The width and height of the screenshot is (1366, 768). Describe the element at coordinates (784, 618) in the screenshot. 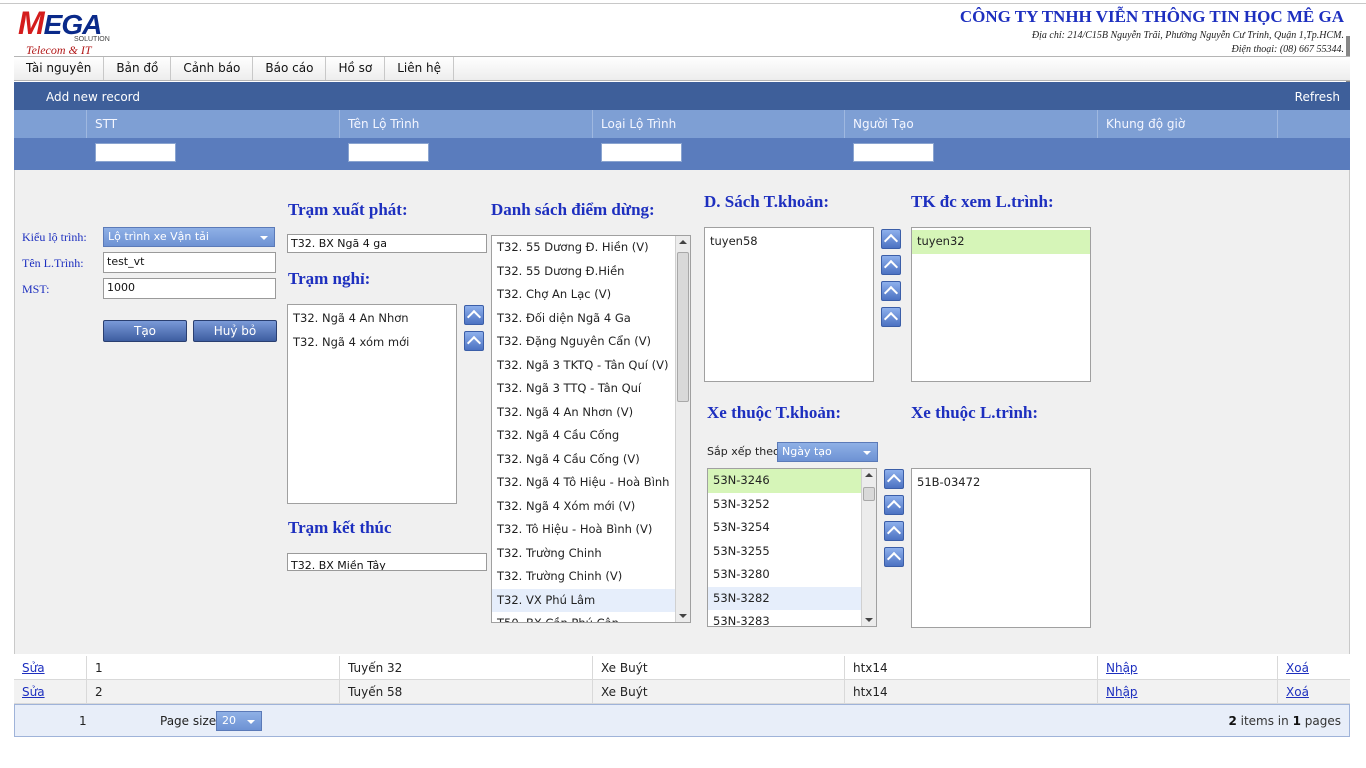

I see `list-item: 53N-3283` at that location.